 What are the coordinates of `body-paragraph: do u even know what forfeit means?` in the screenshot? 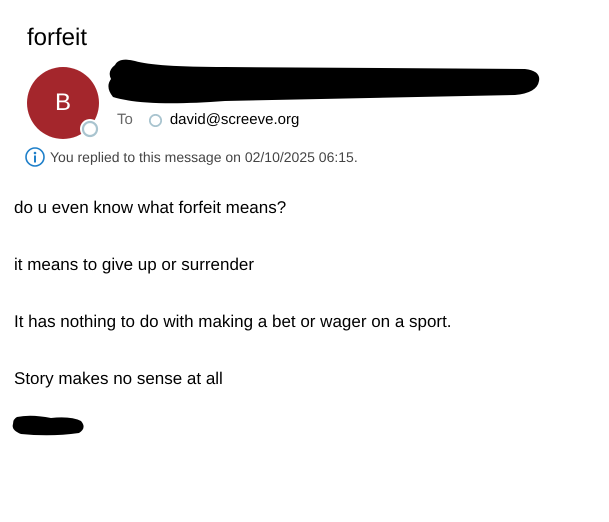 It's located at (151, 207).